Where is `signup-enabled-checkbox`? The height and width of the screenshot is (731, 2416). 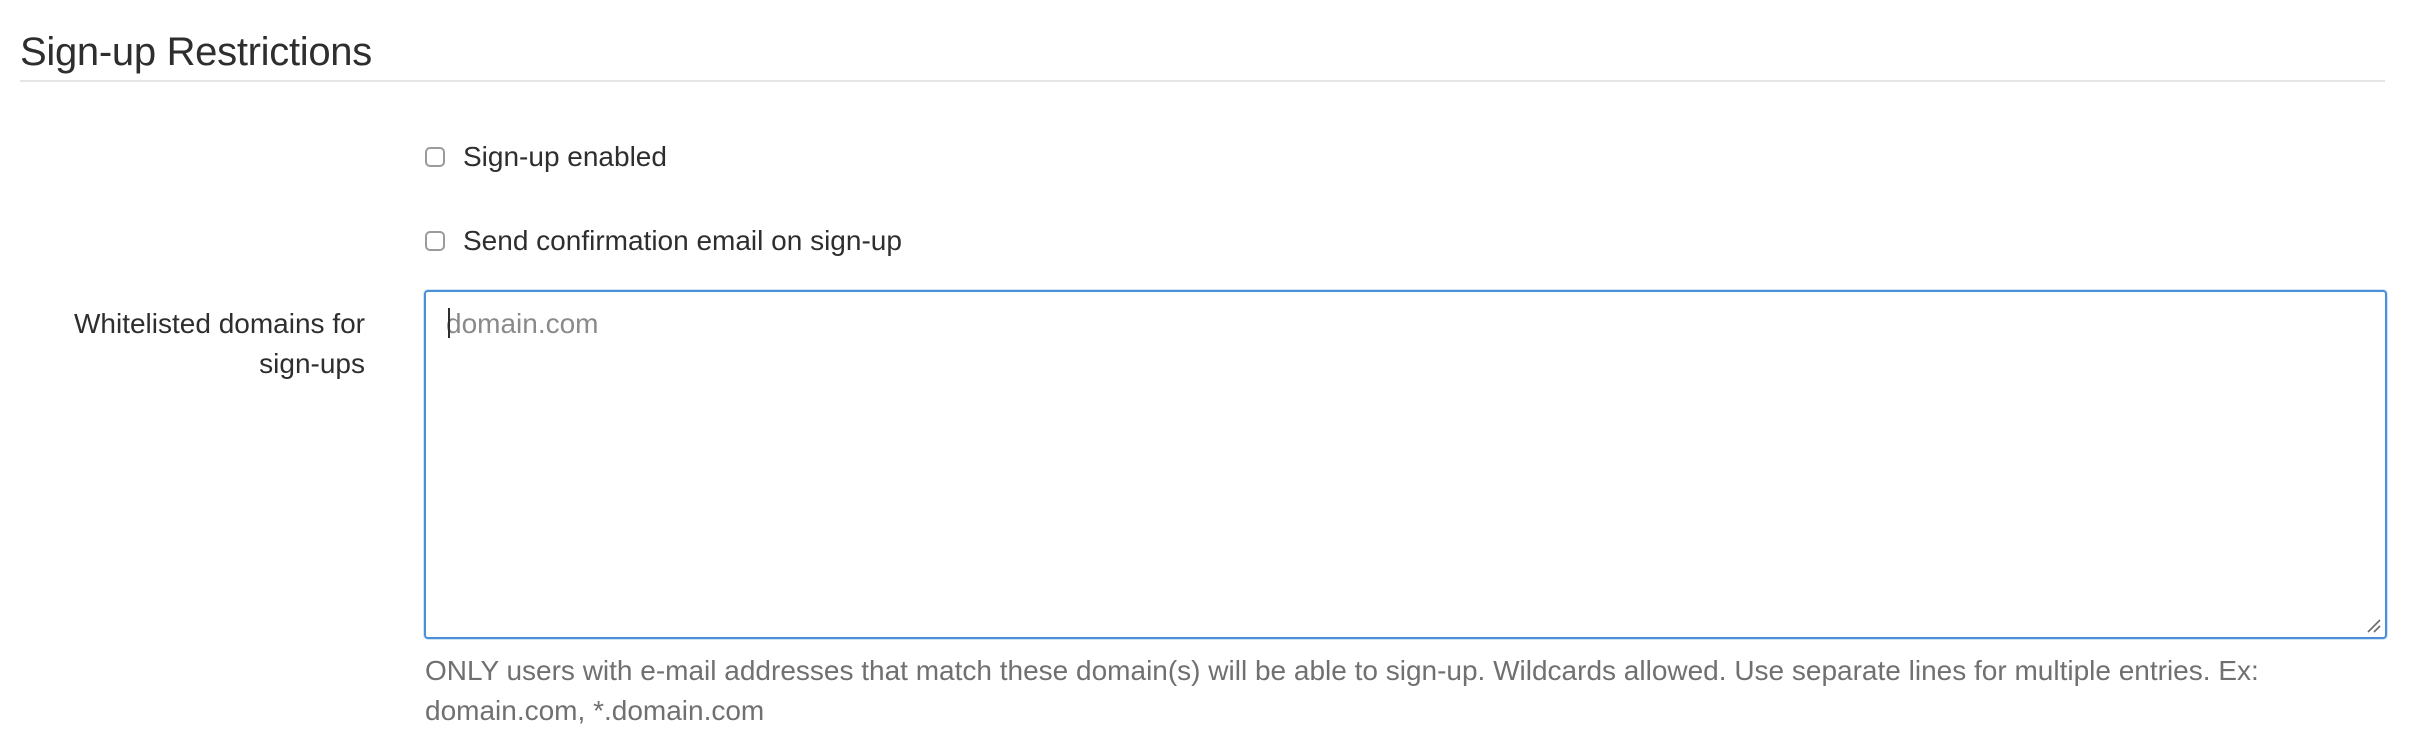 signup-enabled-checkbox is located at coordinates (435, 157).